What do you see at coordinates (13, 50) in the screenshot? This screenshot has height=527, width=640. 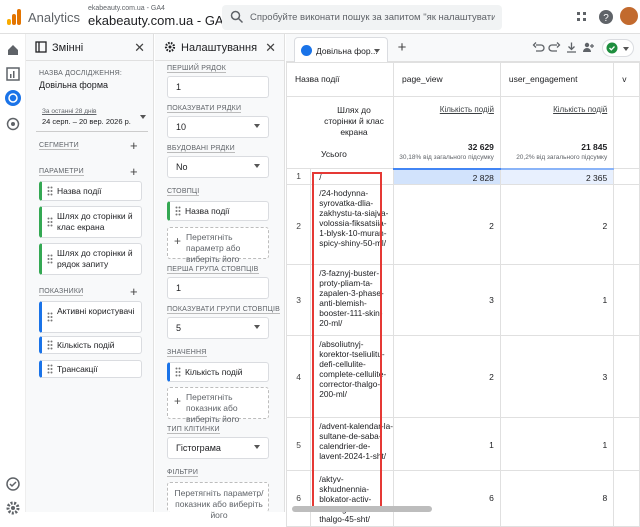 I see `home-icon` at bounding box center [13, 50].